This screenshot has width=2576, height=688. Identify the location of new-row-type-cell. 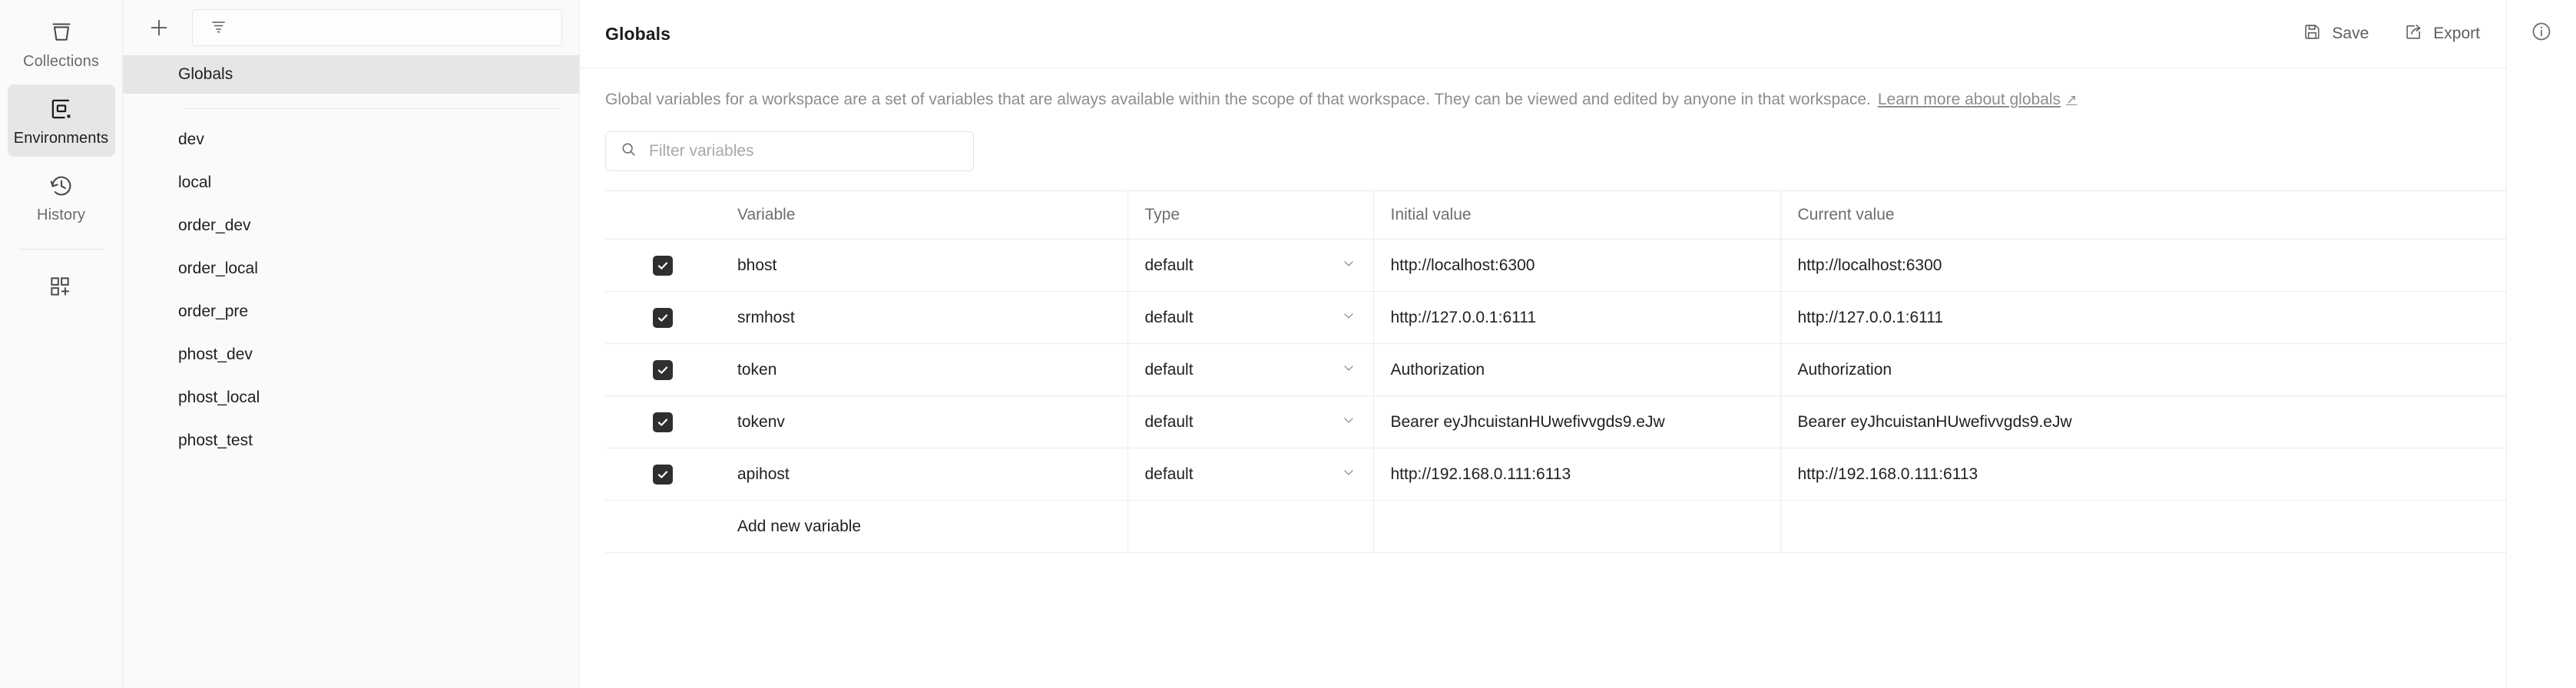
(1251, 527).